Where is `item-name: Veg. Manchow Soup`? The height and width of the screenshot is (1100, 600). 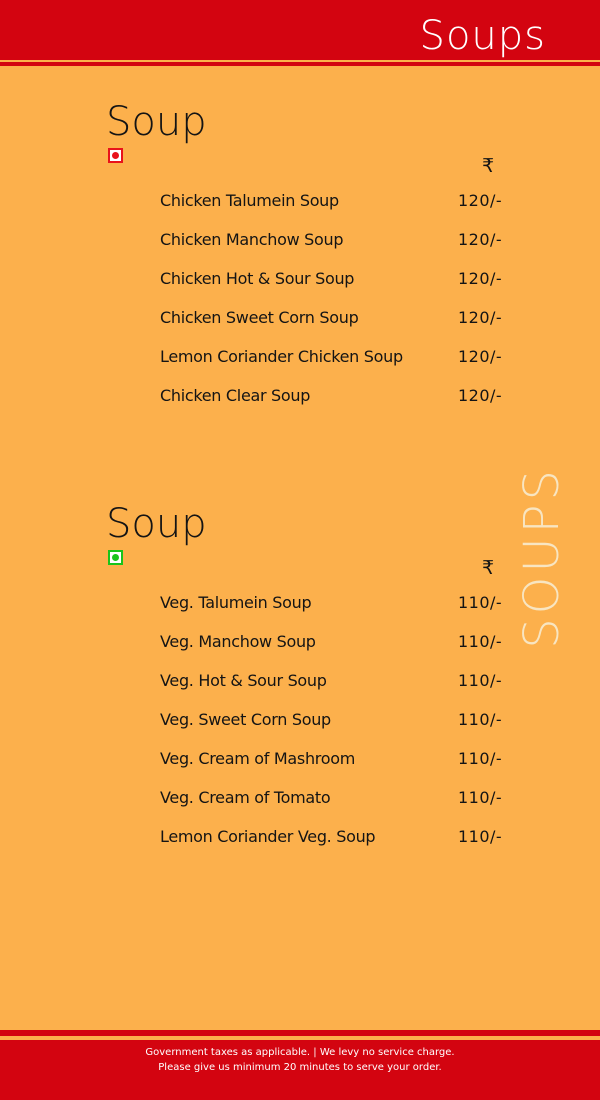 item-name: Veg. Manchow Soup is located at coordinates (238, 641).